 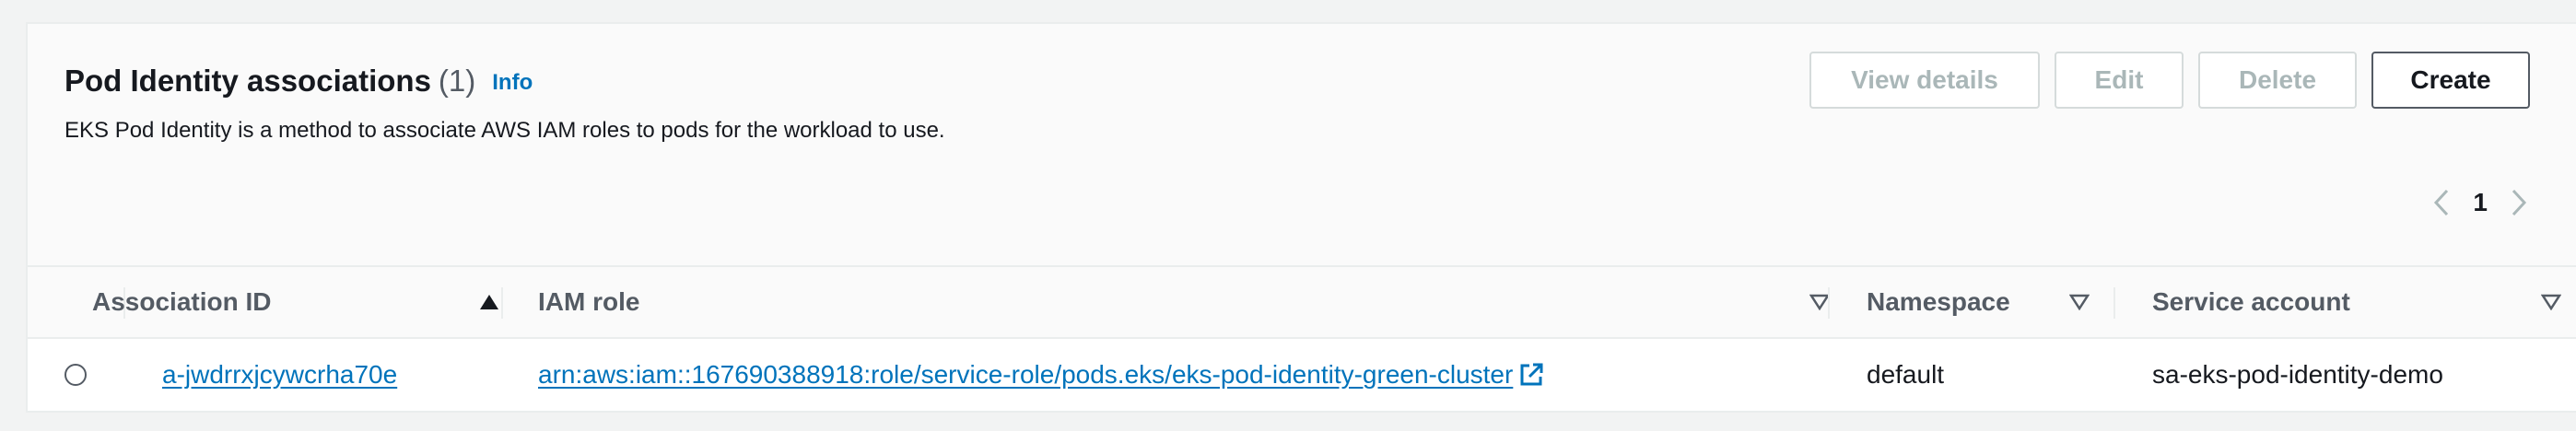 I want to click on column-header-service-account: Service account, so click(x=2356, y=302).